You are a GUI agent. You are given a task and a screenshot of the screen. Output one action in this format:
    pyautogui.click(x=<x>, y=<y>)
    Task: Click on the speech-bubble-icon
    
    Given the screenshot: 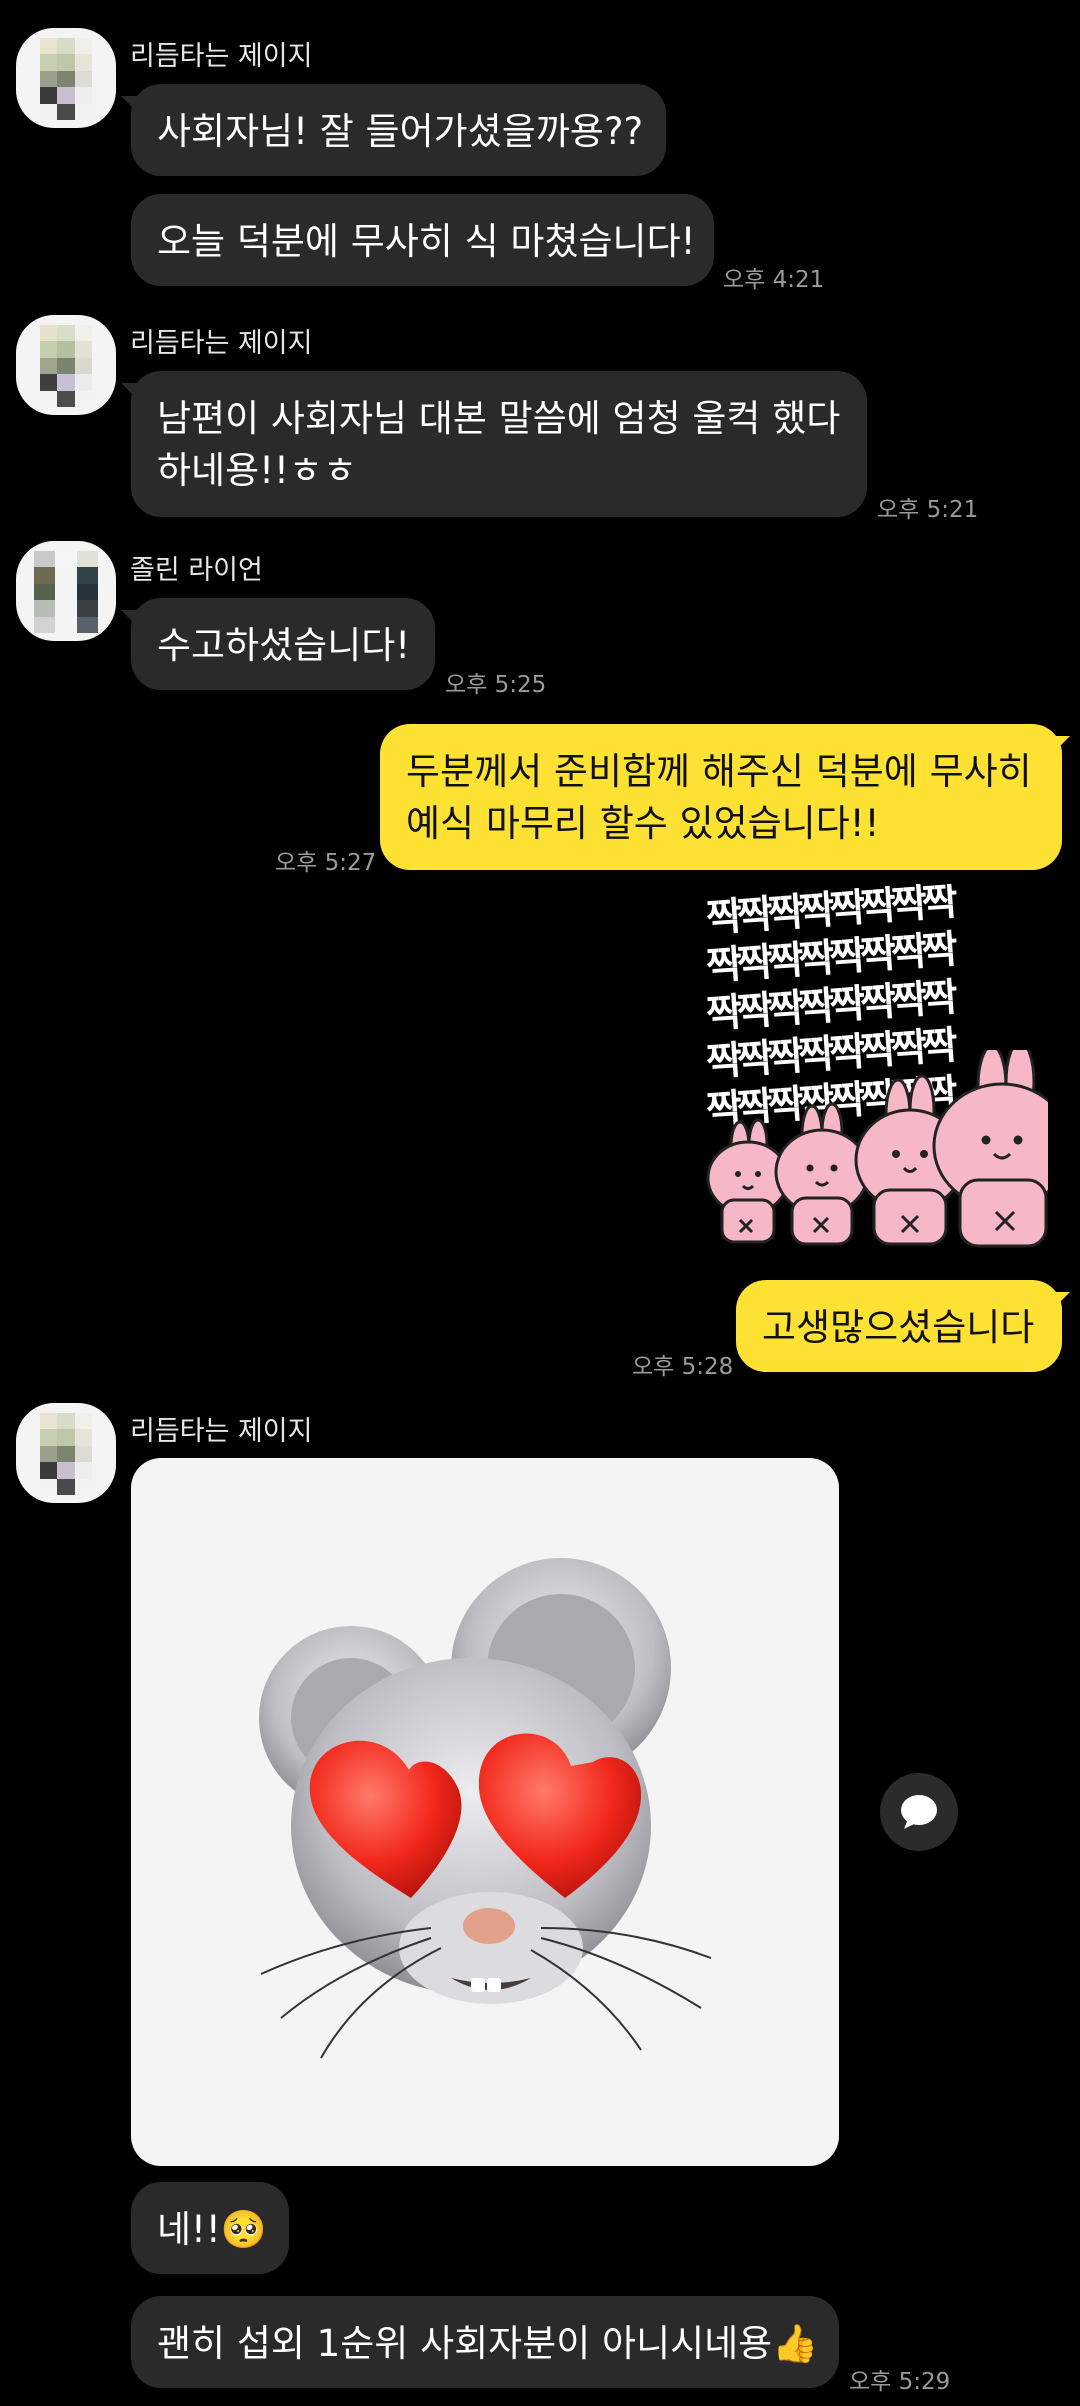 What is the action you would take?
    pyautogui.click(x=919, y=1812)
    